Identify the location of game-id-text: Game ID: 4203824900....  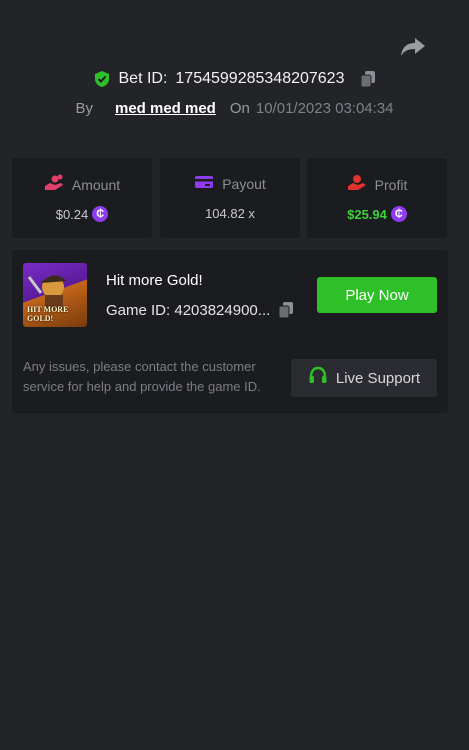
(188, 310).